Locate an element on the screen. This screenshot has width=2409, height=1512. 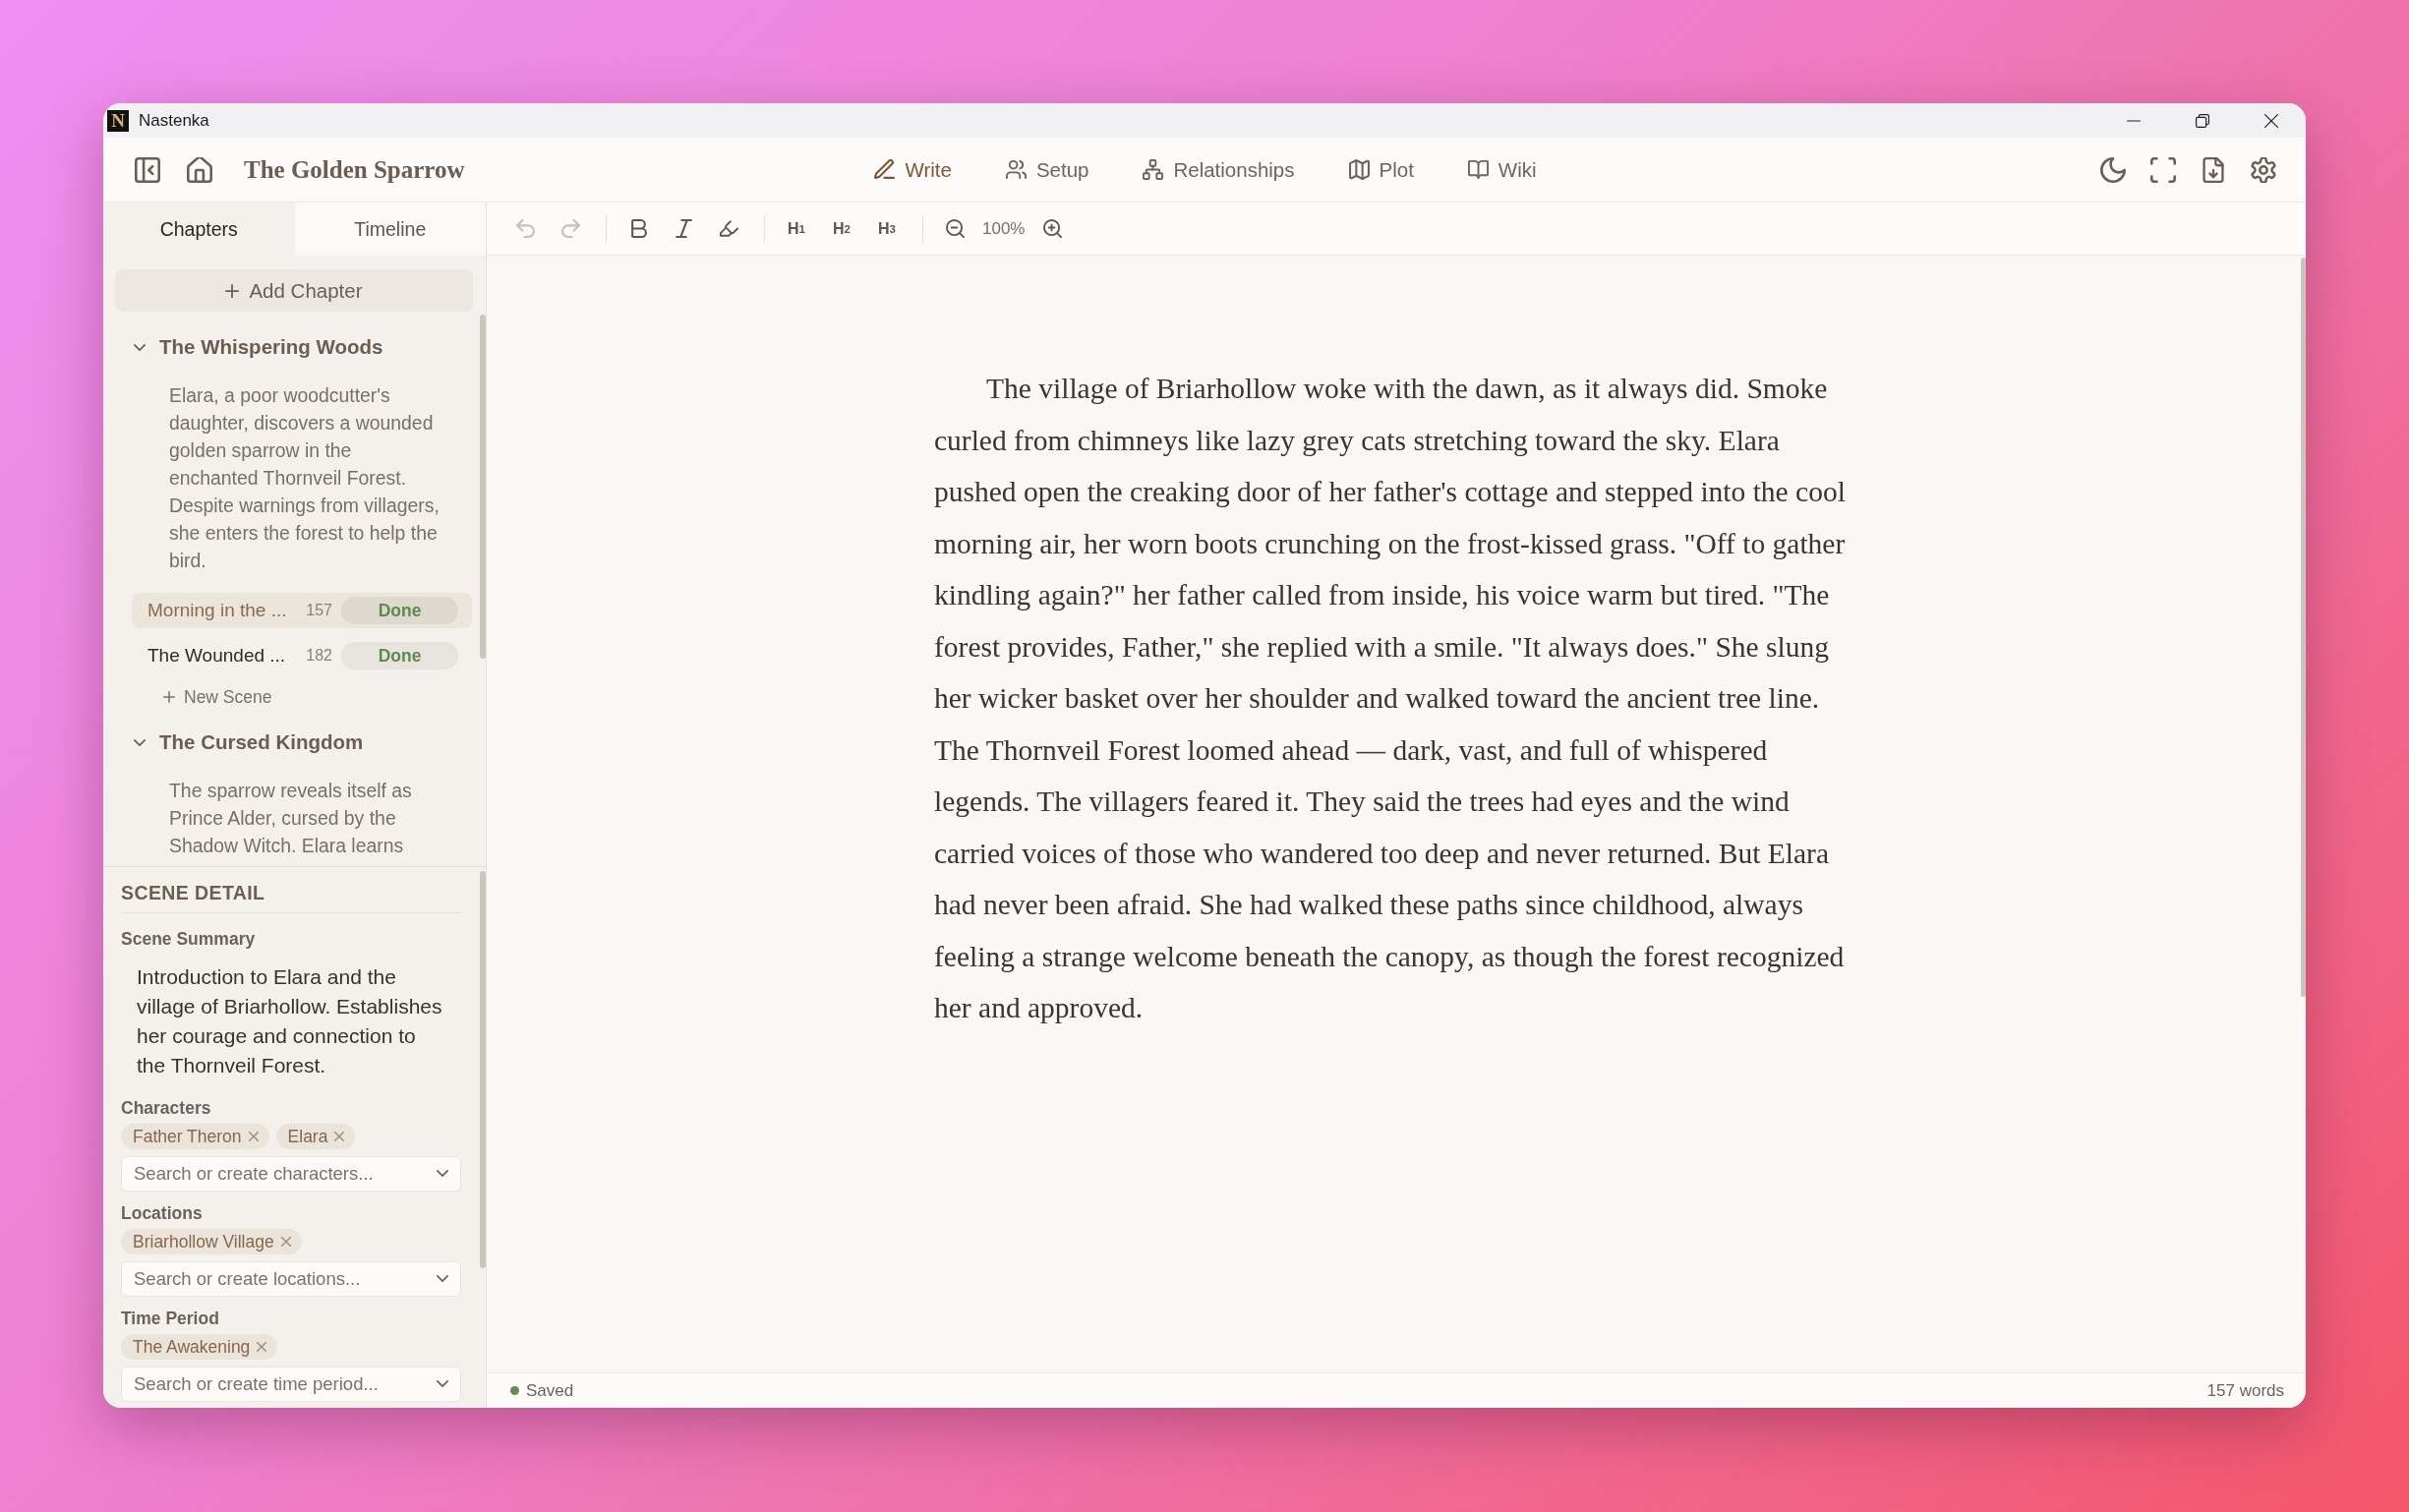
project-title: The Golden Sparrow is located at coordinates (354, 169).